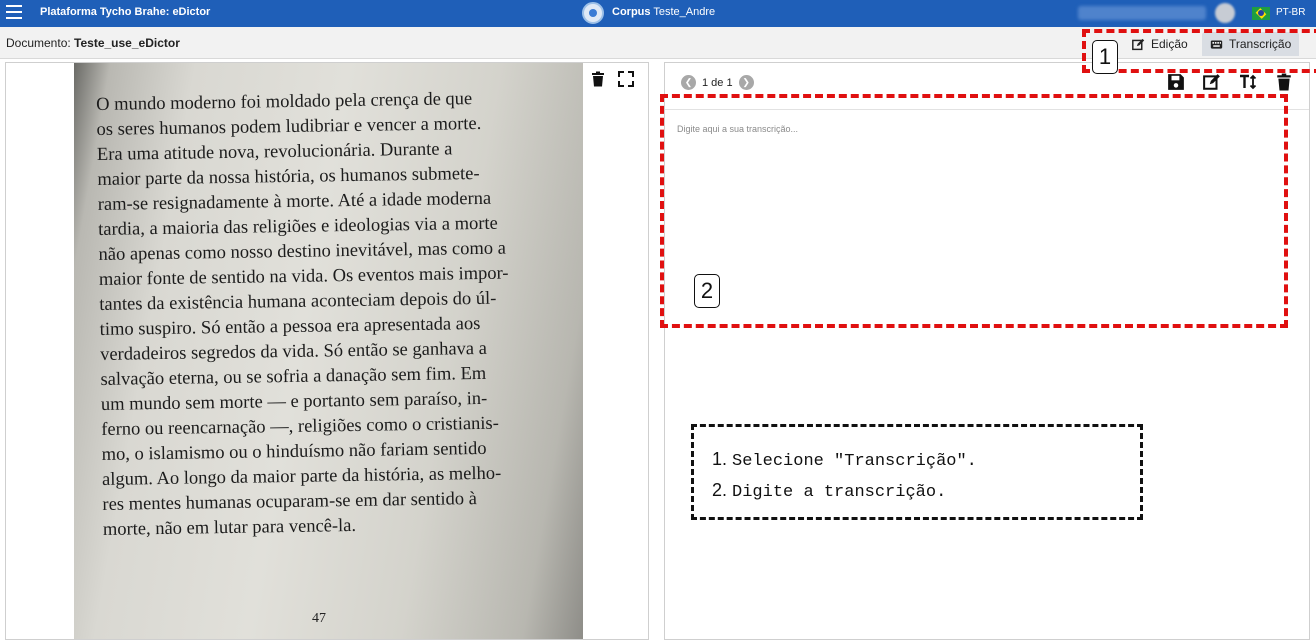 The height and width of the screenshot is (640, 1316). I want to click on corpus-label-prefix: Corpus, so click(631, 12).